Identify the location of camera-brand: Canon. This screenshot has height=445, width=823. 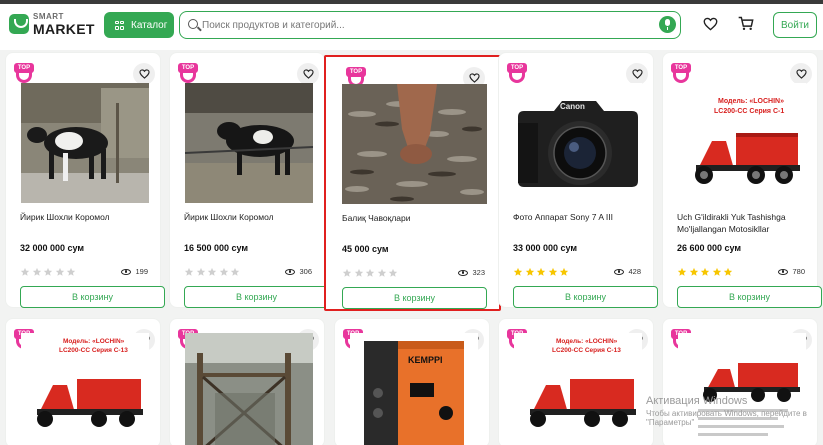
(572, 106).